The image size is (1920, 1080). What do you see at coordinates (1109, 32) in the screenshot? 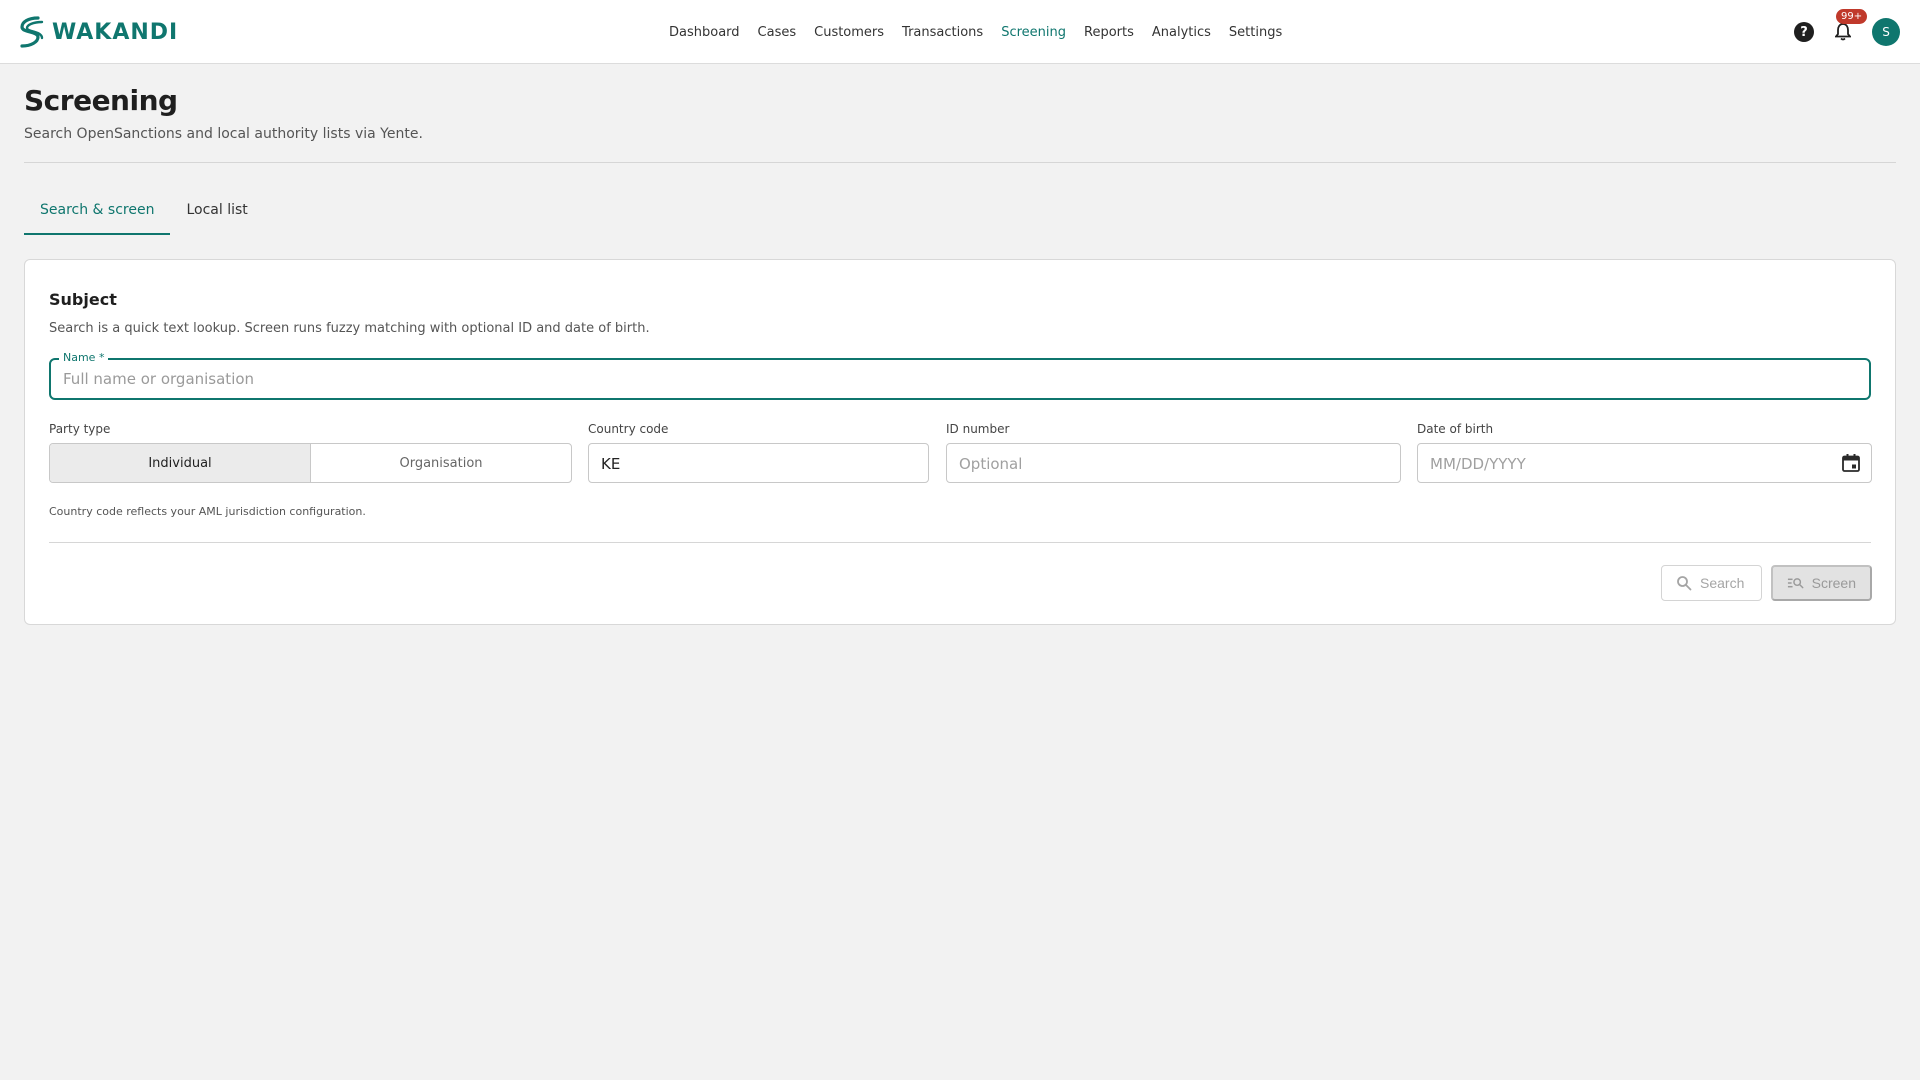
I see `nav-reports: Reports` at bounding box center [1109, 32].